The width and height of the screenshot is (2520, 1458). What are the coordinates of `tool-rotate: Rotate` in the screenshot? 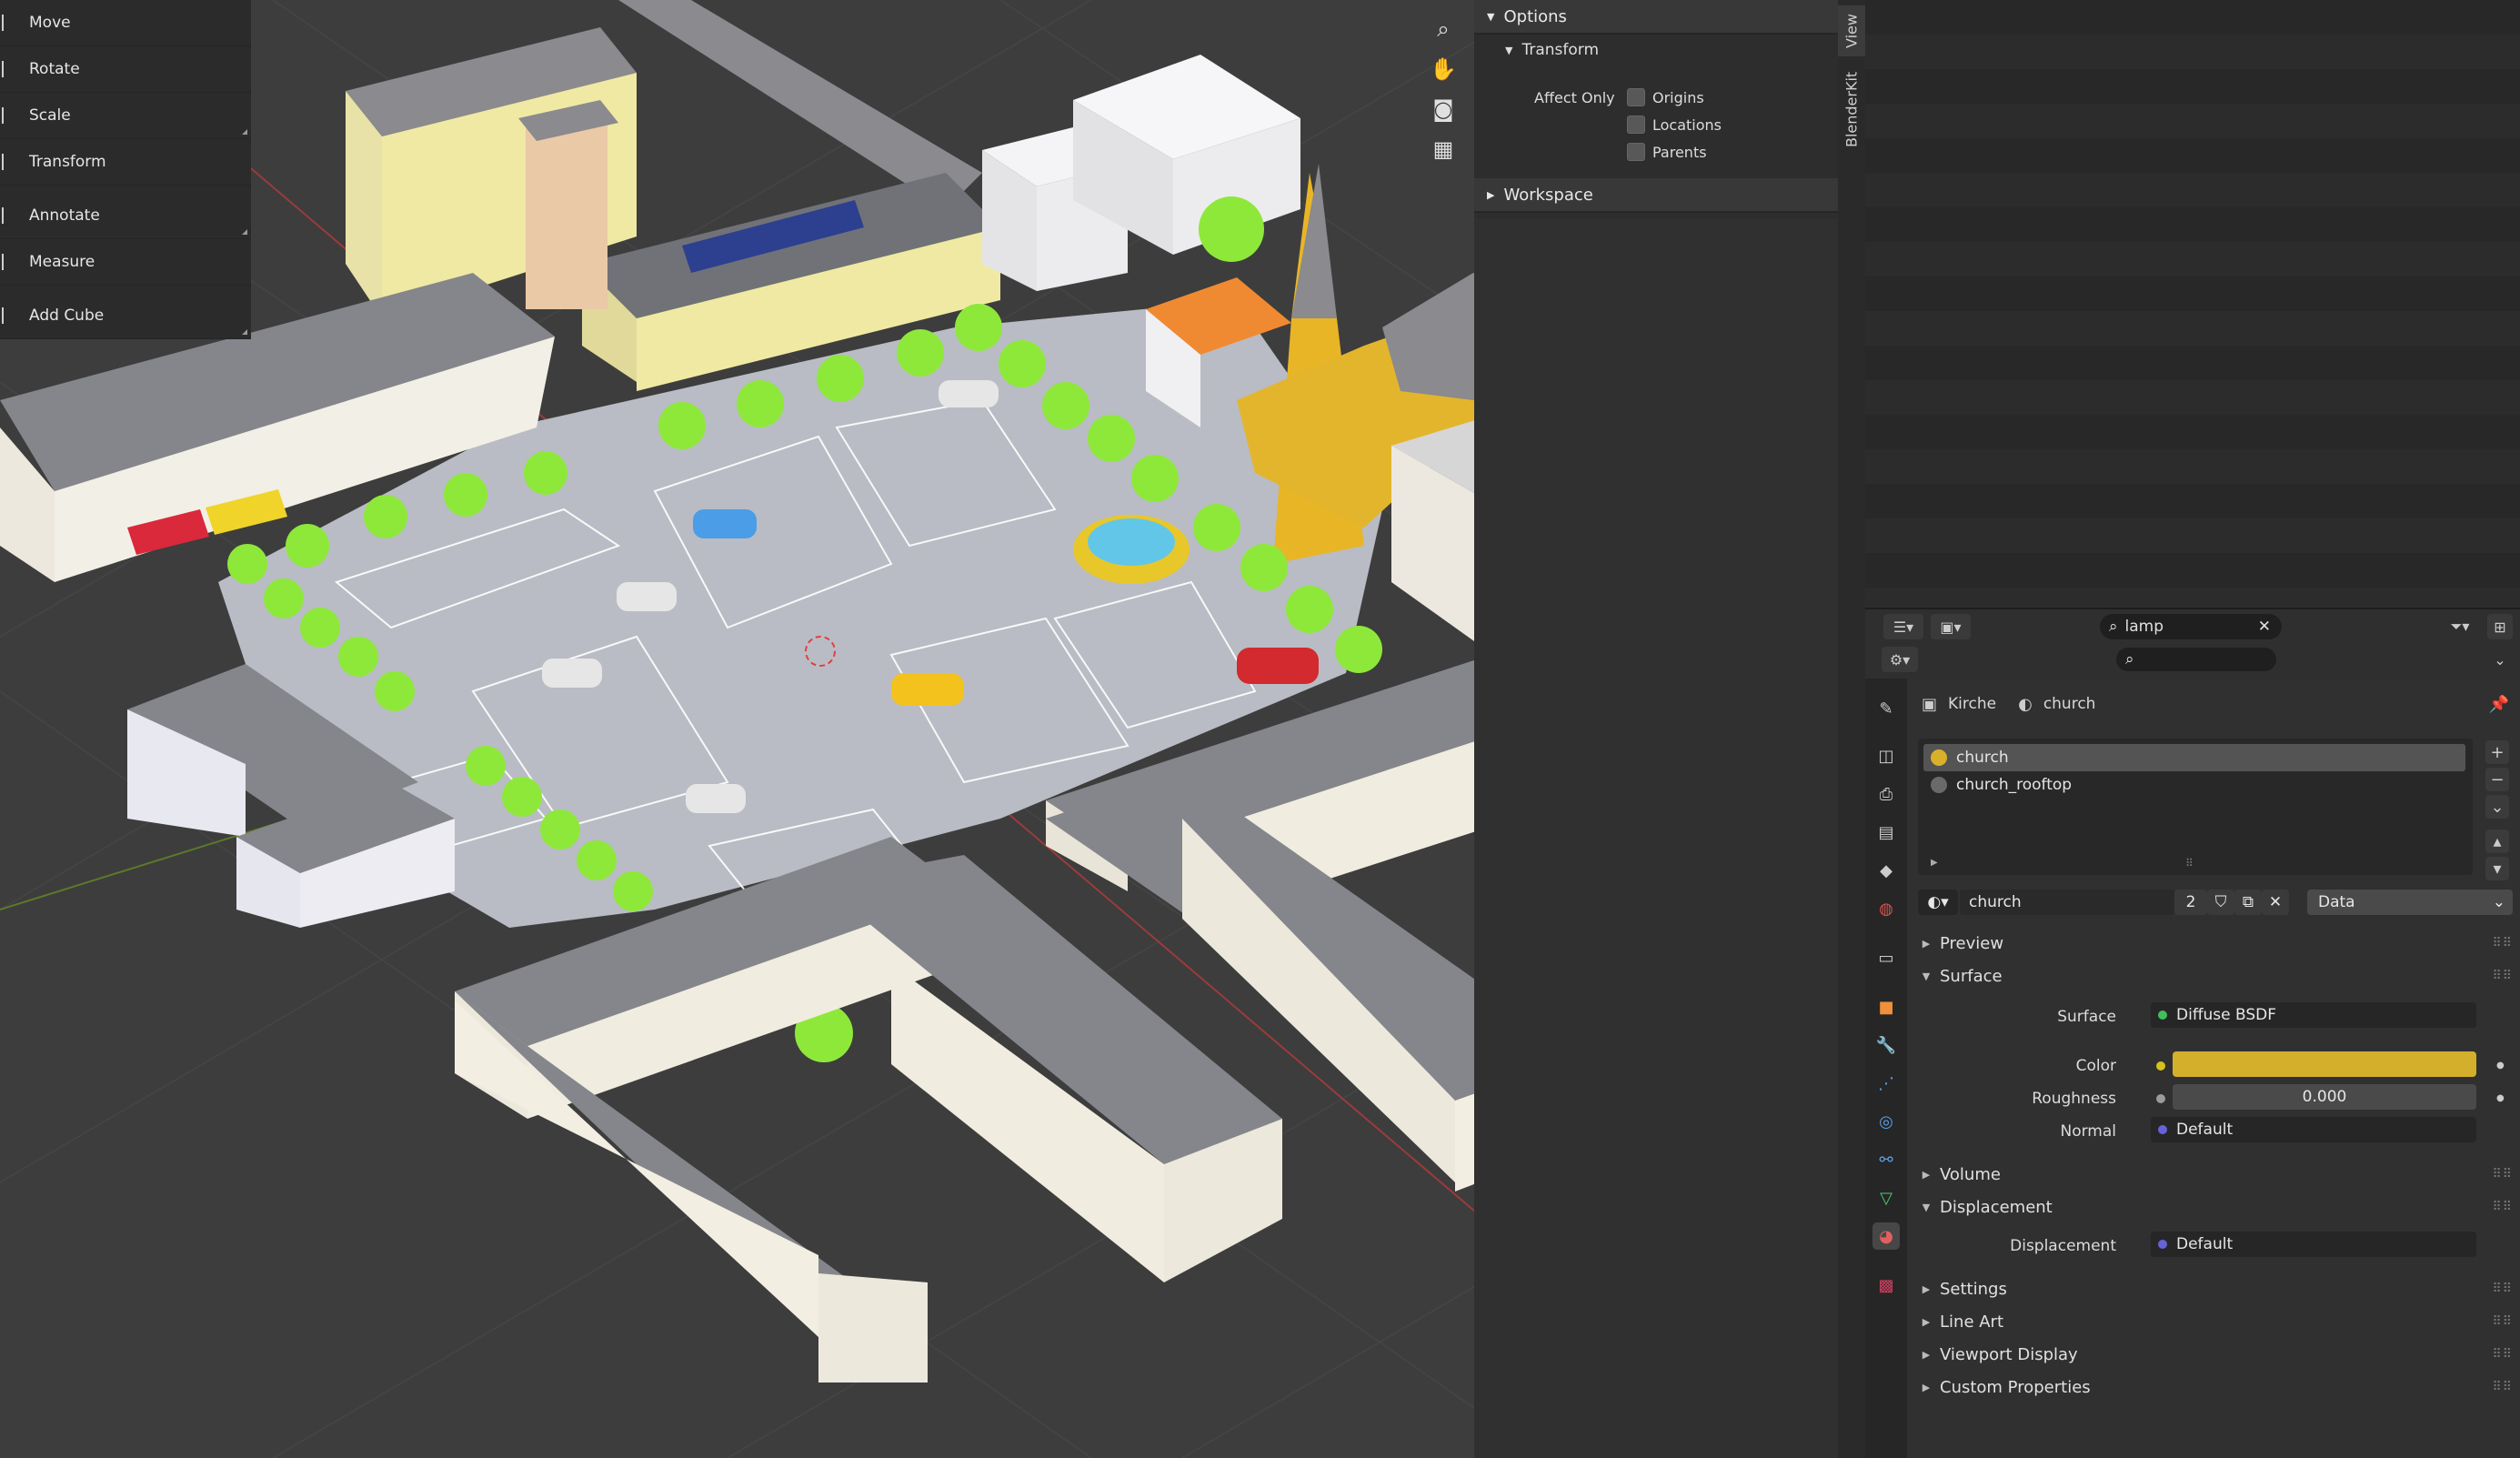 It's located at (125, 69).